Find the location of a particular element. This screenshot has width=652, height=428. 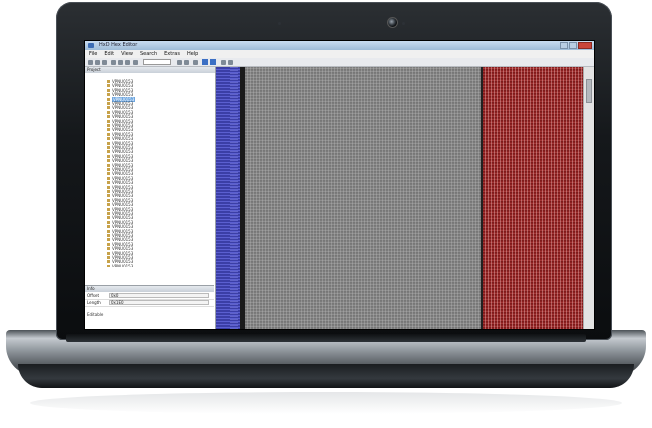

menu-view: View is located at coordinates (127, 54).